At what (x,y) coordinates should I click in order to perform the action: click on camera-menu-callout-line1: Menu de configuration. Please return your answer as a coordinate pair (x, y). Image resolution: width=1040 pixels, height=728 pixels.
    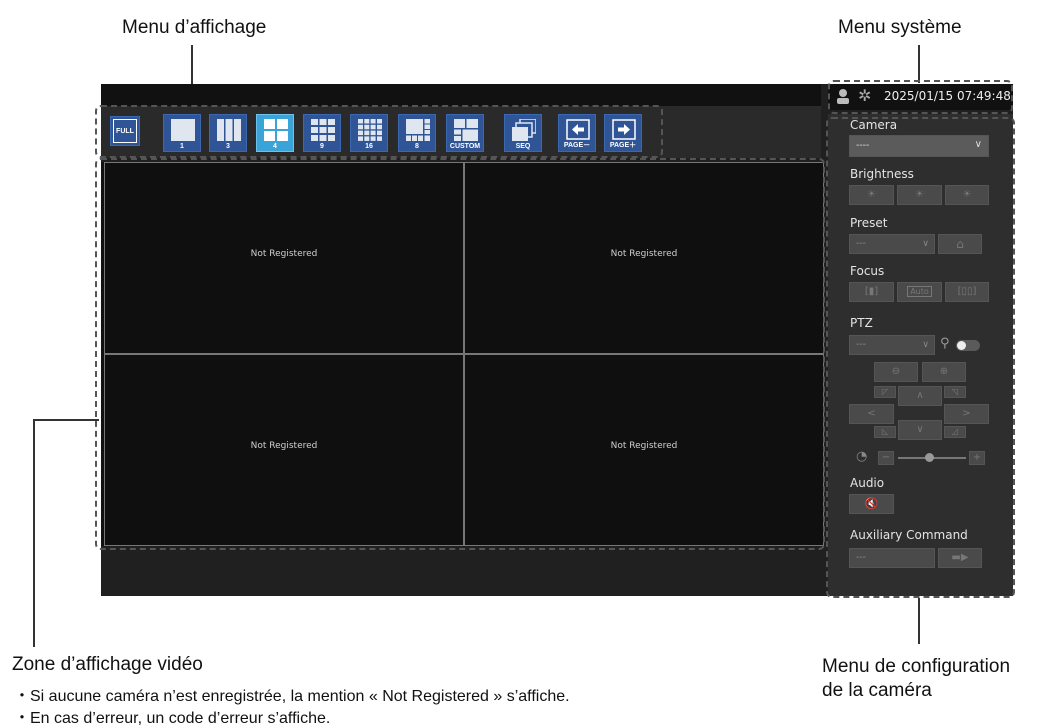
    Looking at the image, I should click on (916, 666).